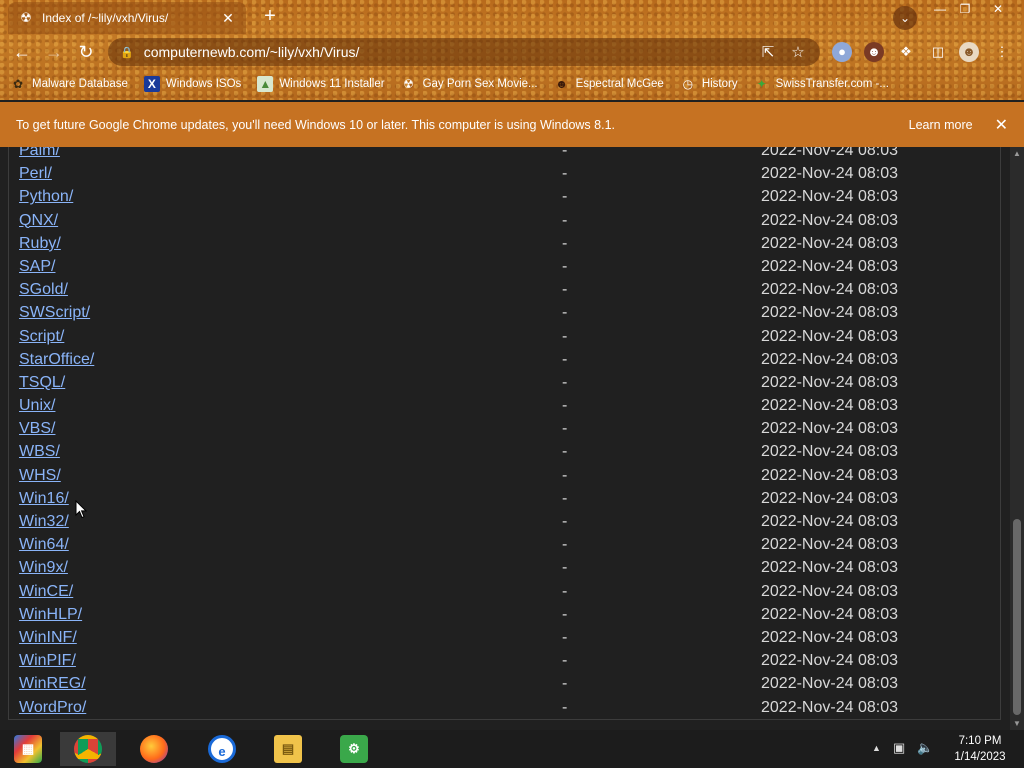 The height and width of the screenshot is (768, 1024). I want to click on scrollbar-thumb, so click(1017, 617).